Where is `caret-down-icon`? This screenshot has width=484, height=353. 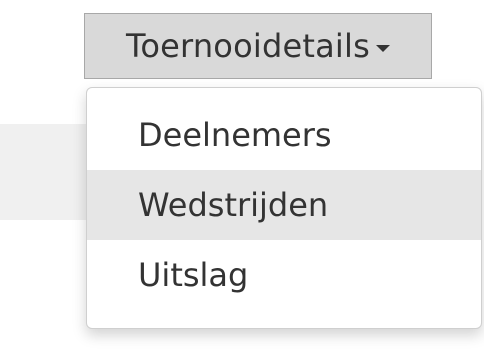 caret-down-icon is located at coordinates (382, 48).